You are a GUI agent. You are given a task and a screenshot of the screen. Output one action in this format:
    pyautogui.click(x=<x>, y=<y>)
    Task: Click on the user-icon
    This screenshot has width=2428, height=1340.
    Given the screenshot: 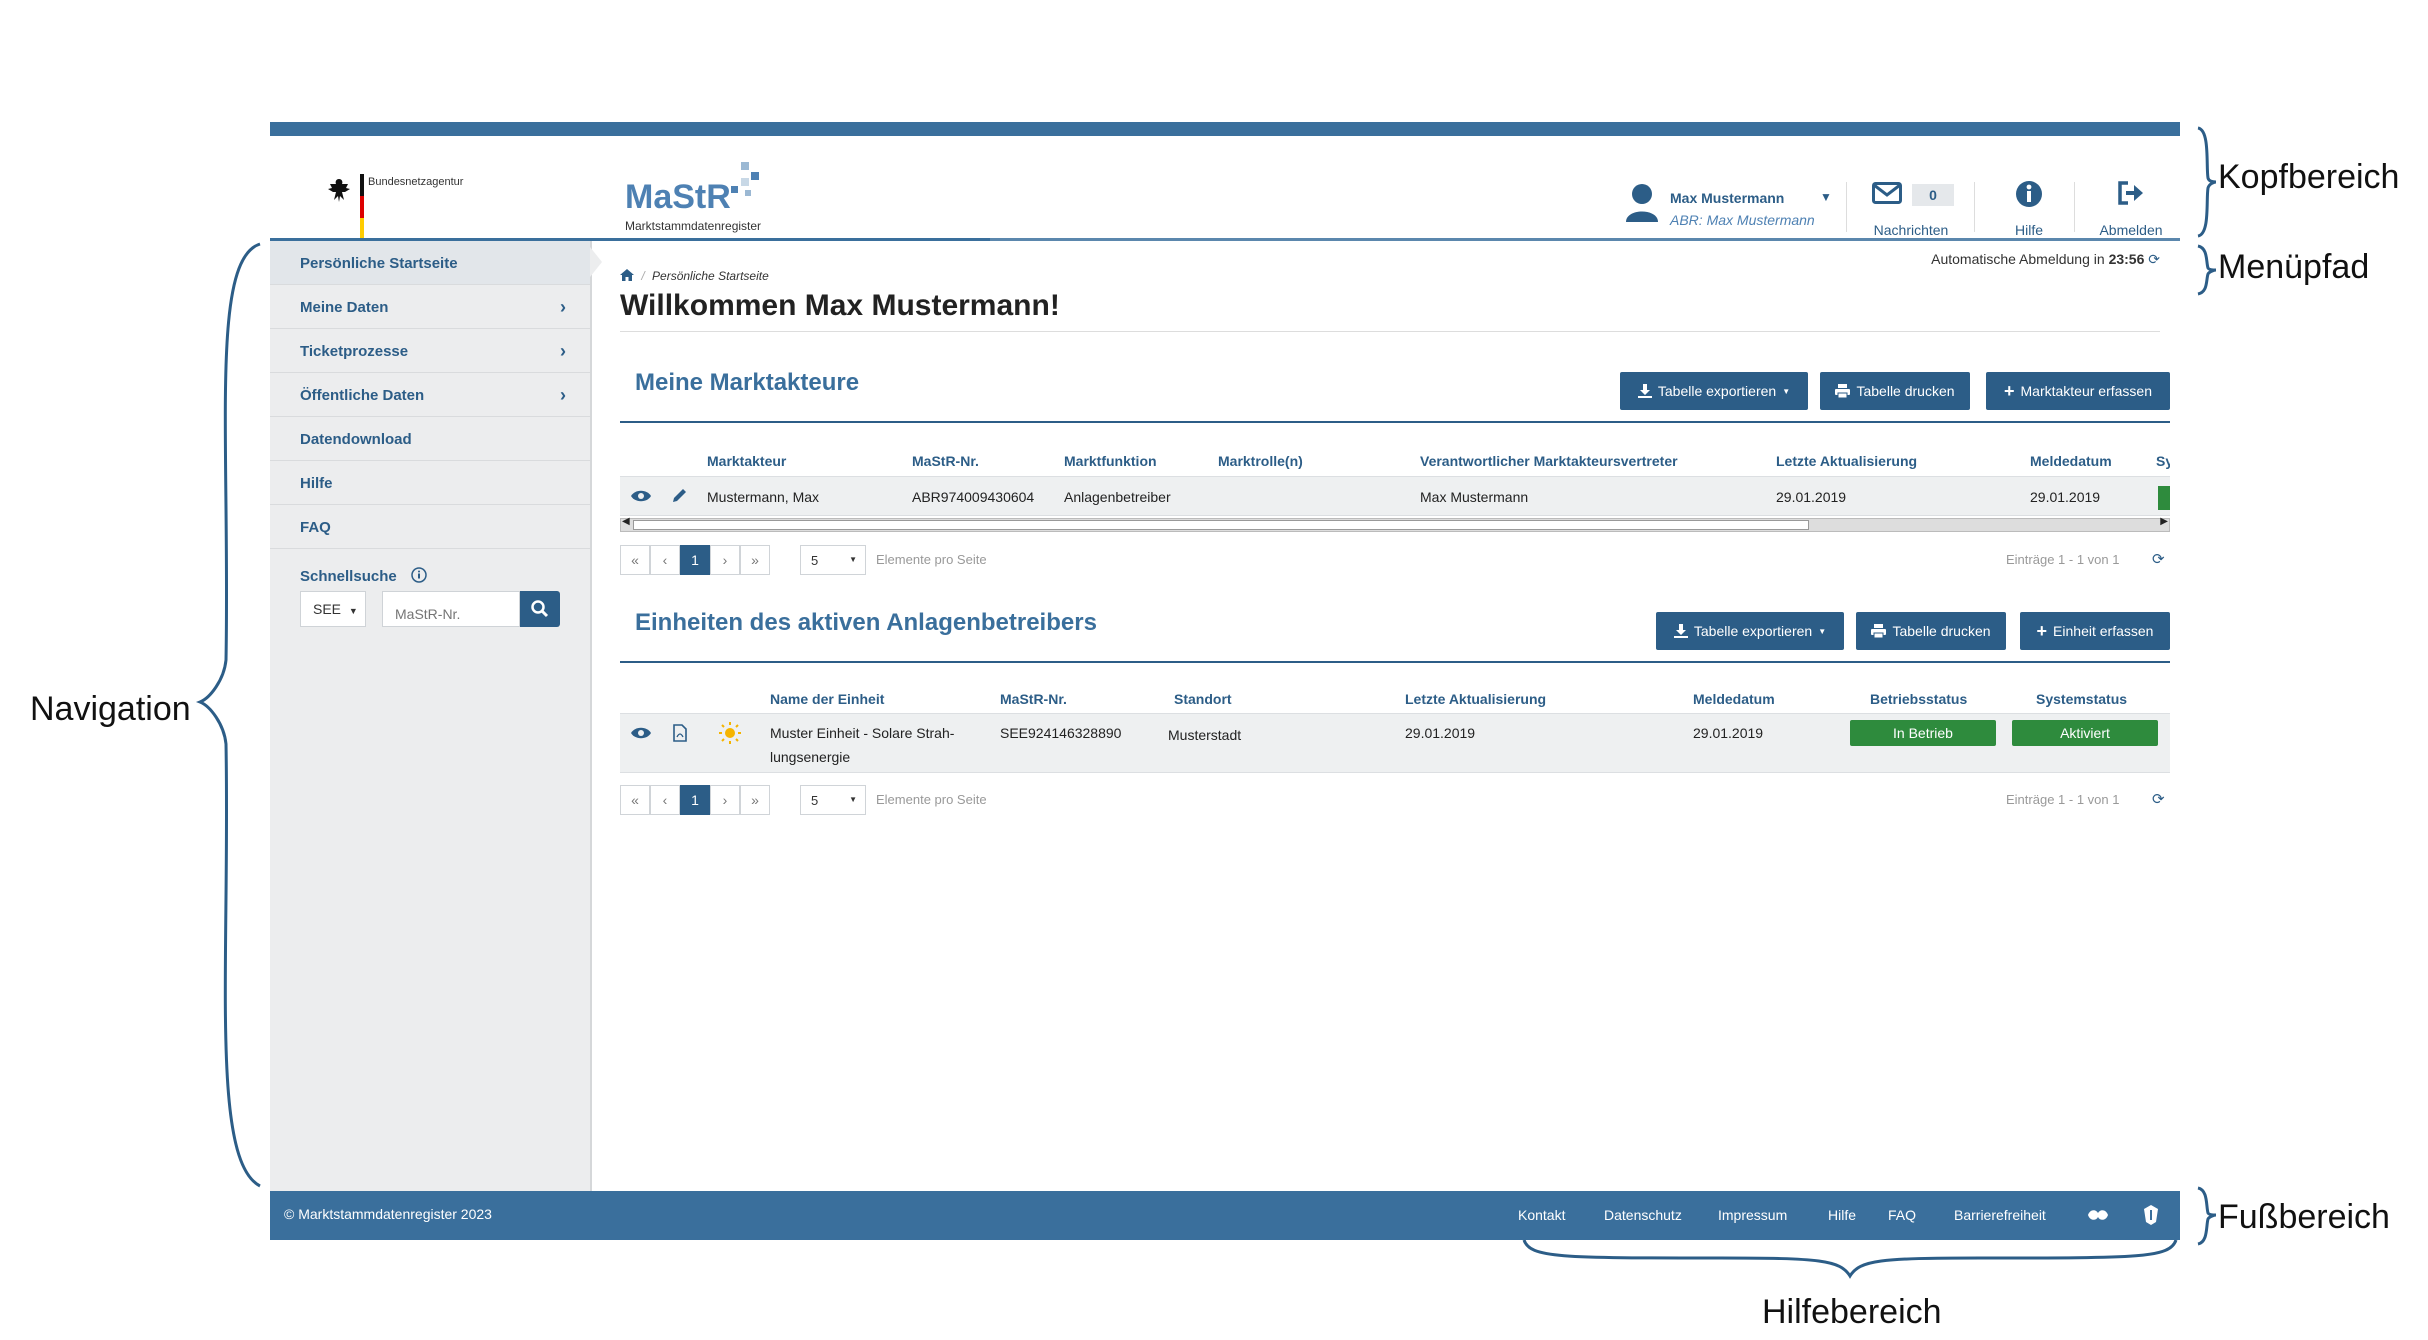 What is the action you would take?
    pyautogui.click(x=1642, y=203)
    